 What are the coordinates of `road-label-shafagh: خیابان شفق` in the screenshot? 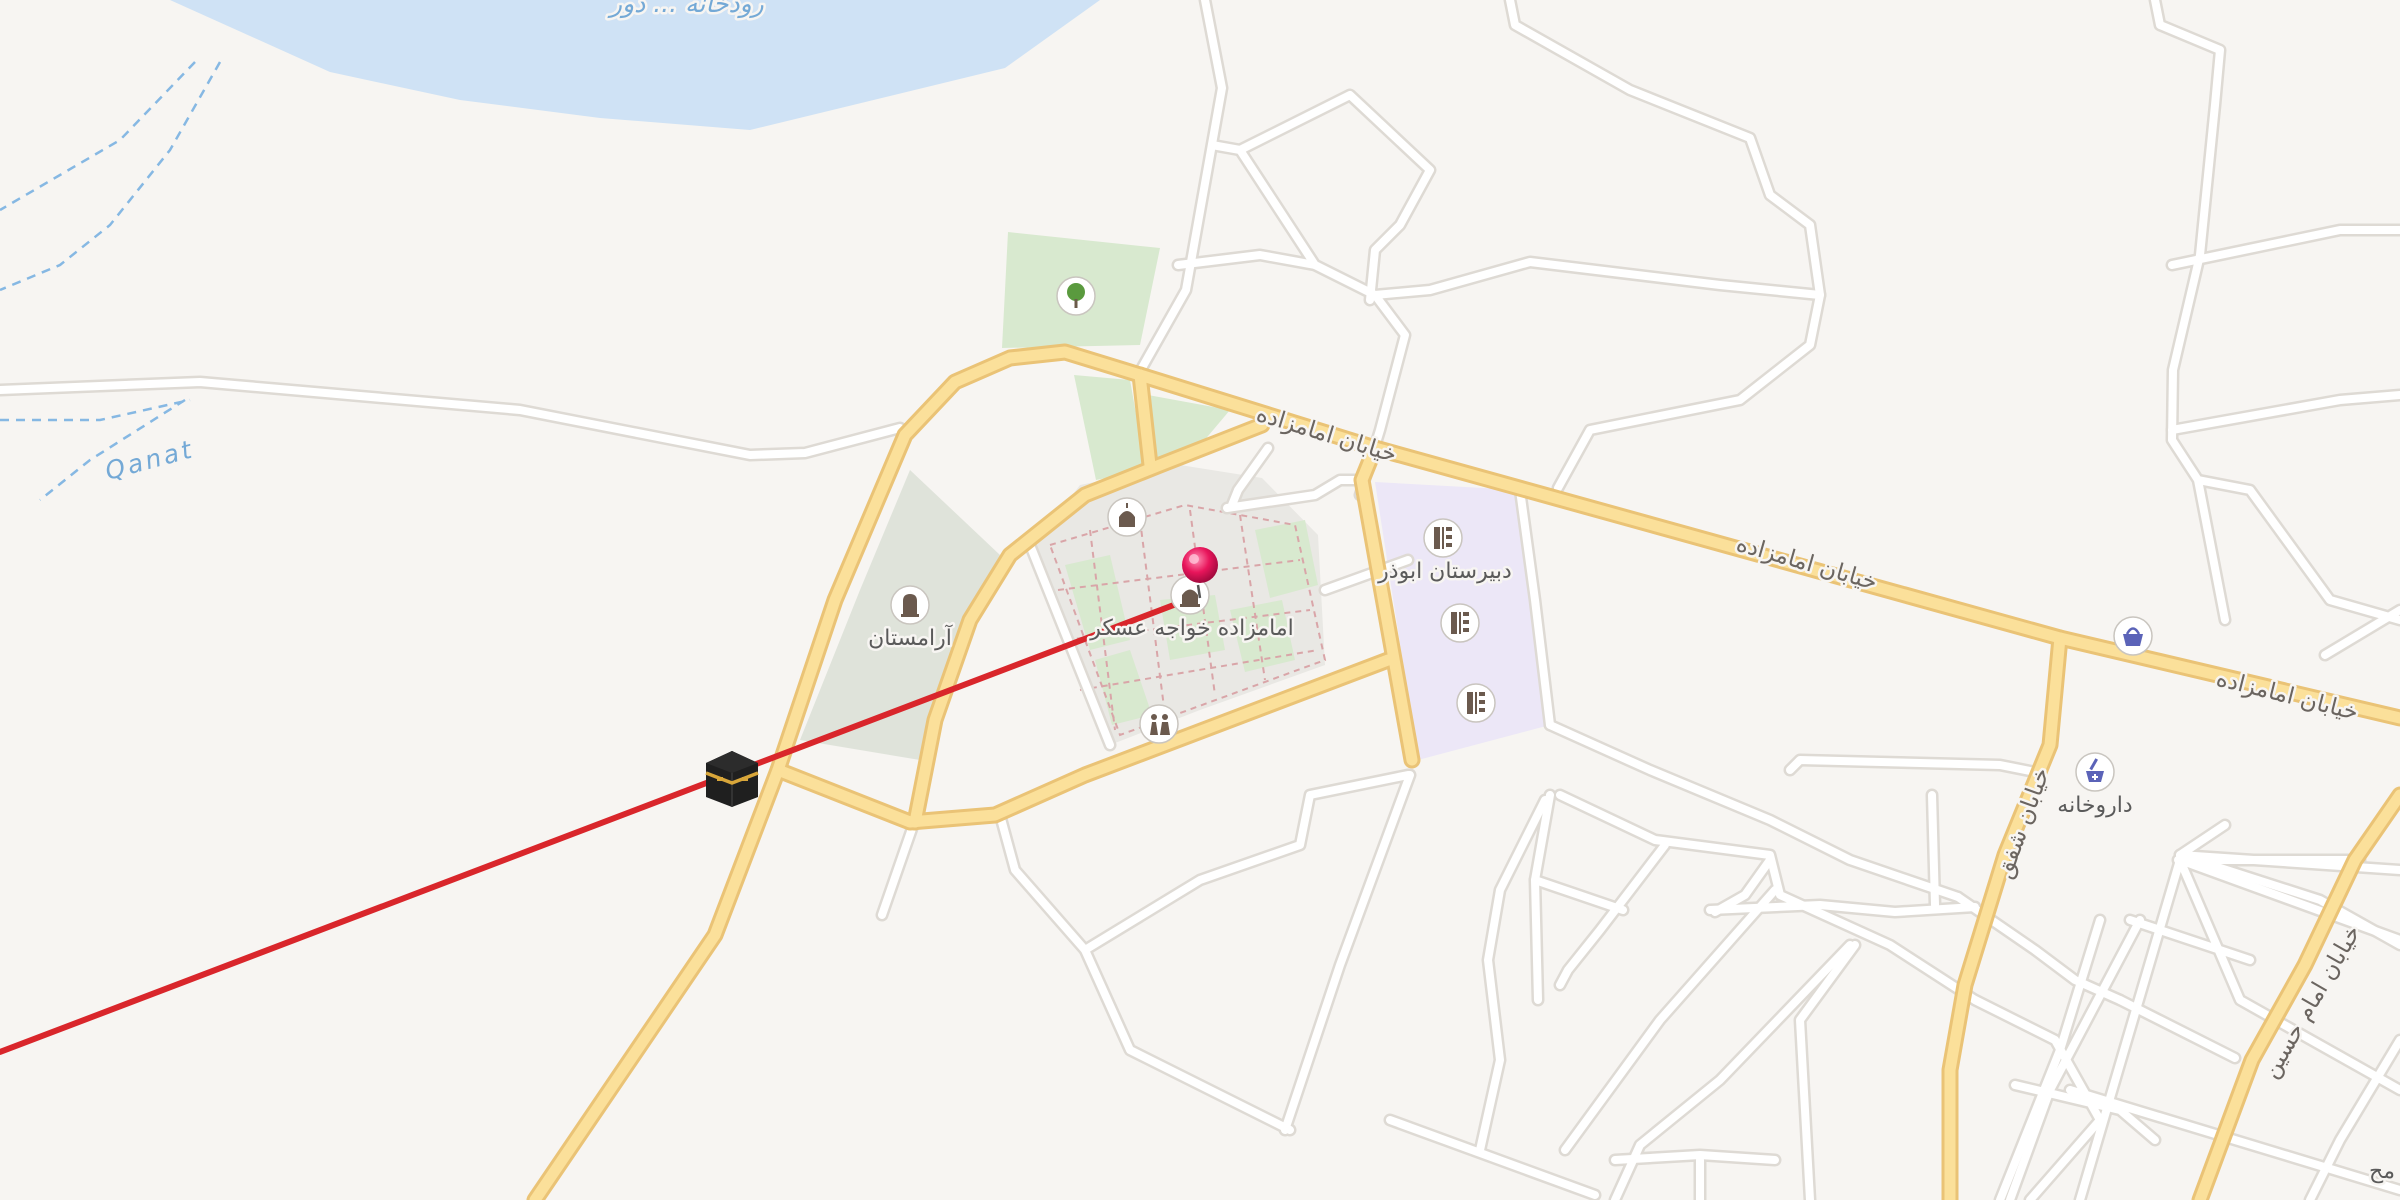 It's located at (2023, 823).